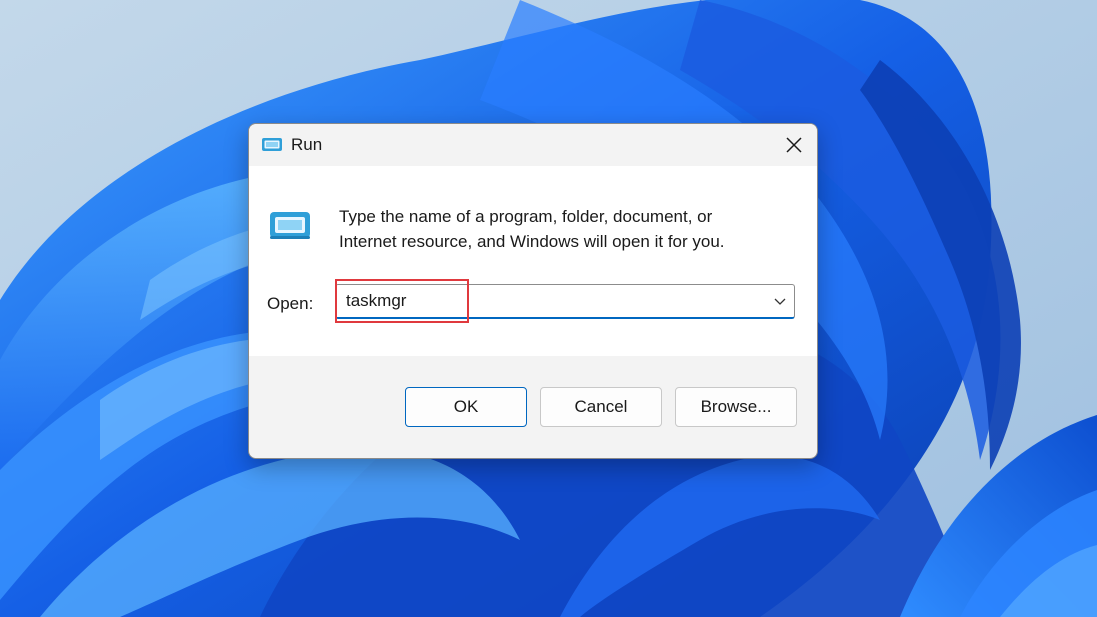  What do you see at coordinates (533, 145) in the screenshot?
I see `title-bar: Run` at bounding box center [533, 145].